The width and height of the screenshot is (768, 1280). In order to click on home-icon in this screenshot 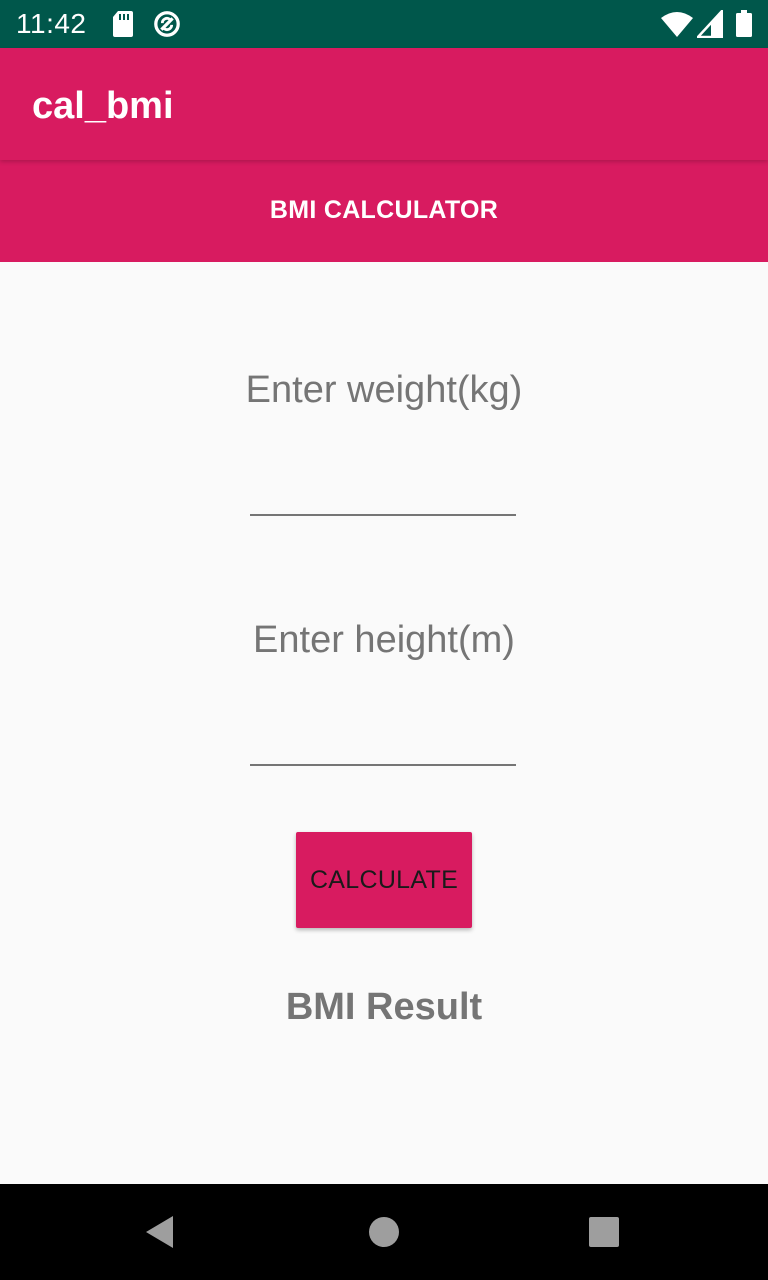, I will do `click(384, 1232)`.